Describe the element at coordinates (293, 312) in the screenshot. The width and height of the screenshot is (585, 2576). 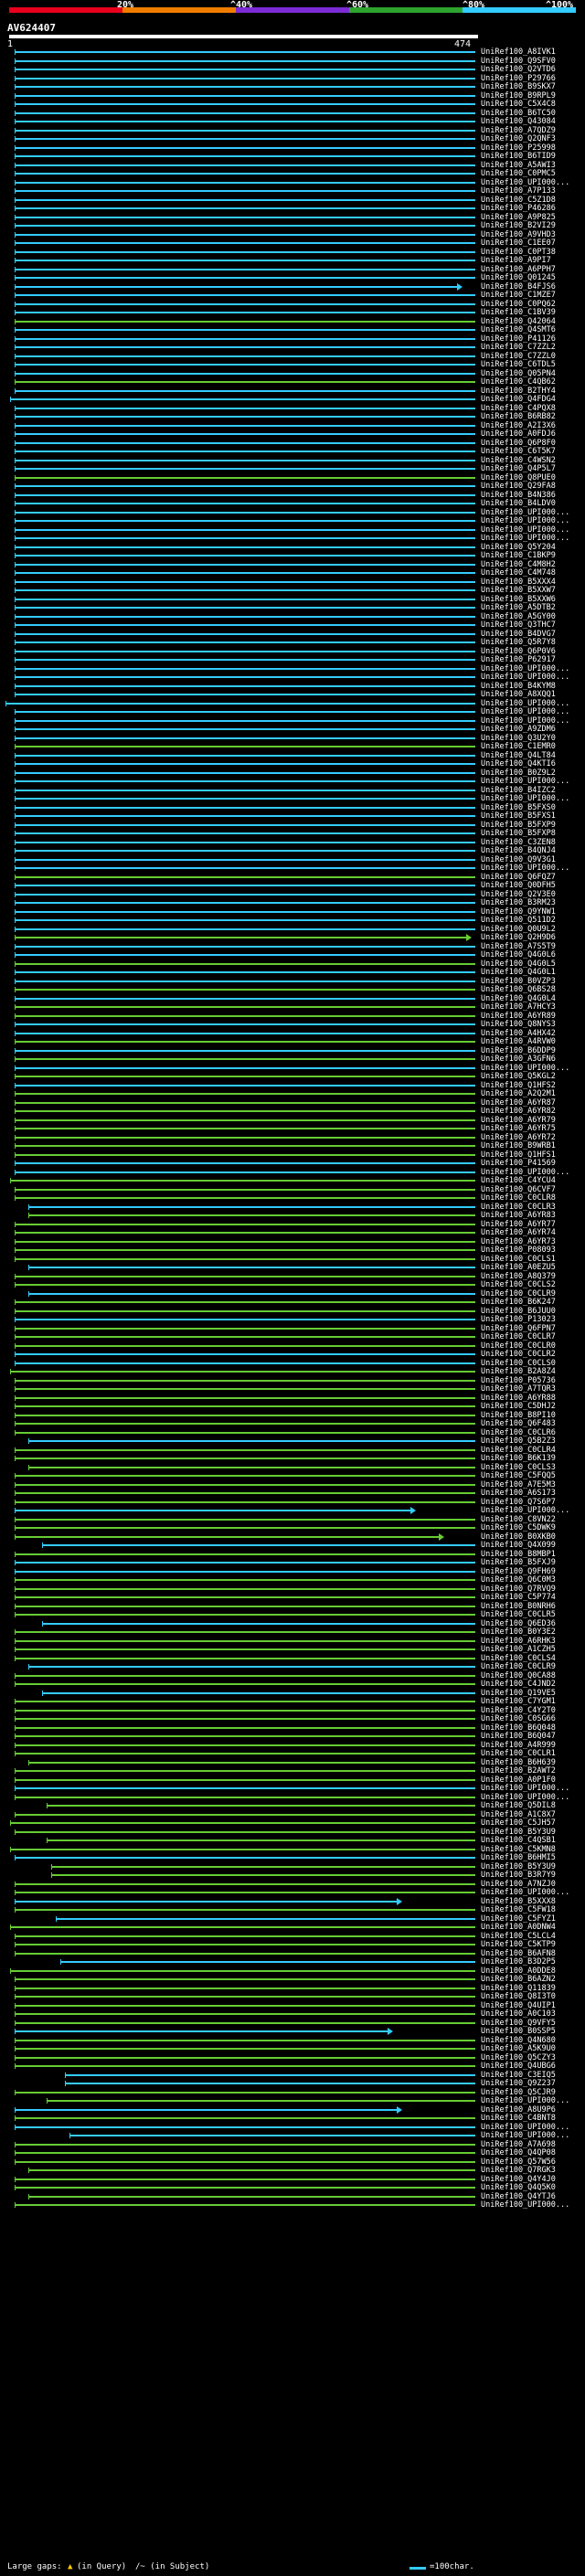
I see `hit-row: UniRef100_C1BV39` at that location.